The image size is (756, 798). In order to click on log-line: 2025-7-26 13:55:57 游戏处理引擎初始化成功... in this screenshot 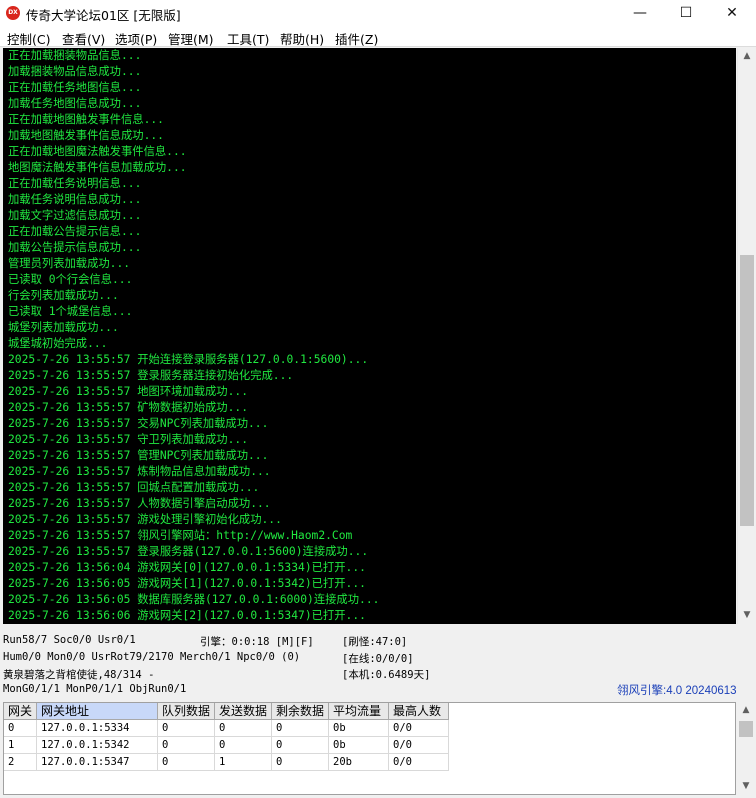, I will do `click(145, 519)`.